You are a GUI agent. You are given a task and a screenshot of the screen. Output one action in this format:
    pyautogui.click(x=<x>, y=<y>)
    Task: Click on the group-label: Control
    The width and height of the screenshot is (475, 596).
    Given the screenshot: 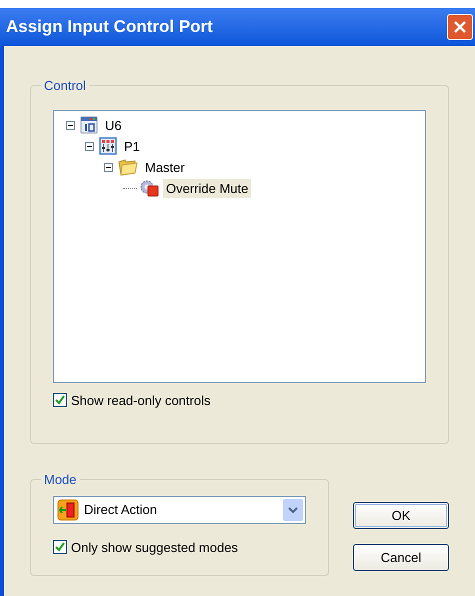 What is the action you would take?
    pyautogui.click(x=65, y=86)
    